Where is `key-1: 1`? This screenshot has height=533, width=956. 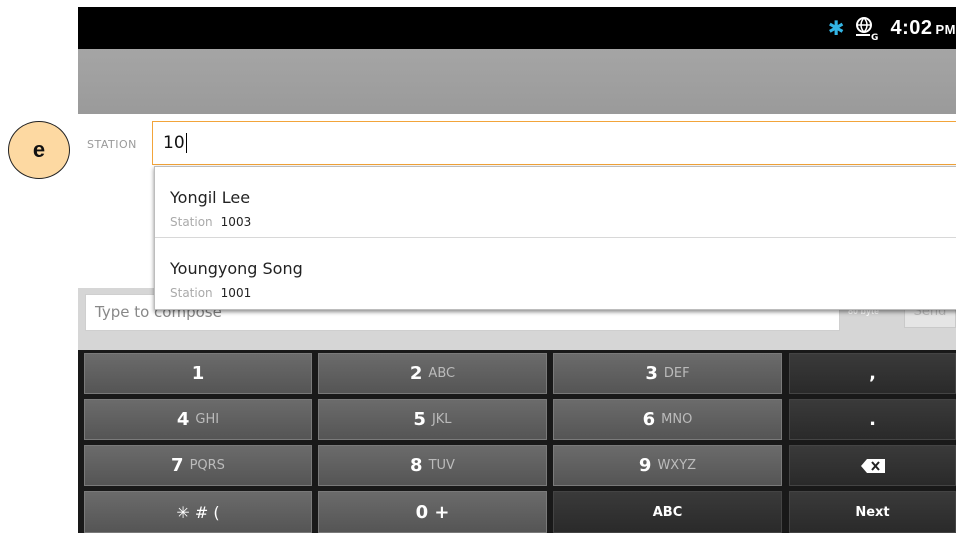 key-1: 1 is located at coordinates (198, 373).